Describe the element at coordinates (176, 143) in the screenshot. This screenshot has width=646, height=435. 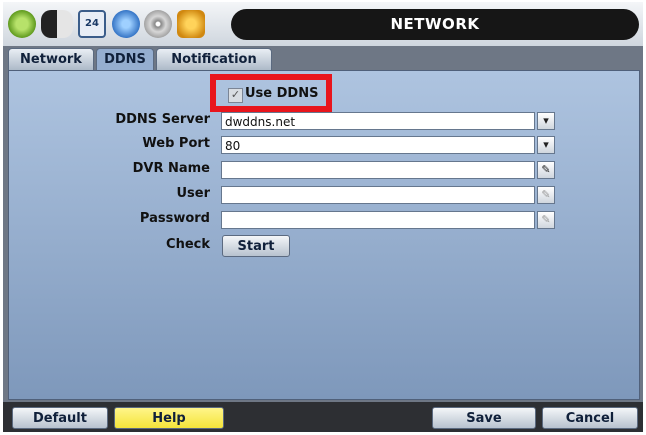
I see `web-port-label: Web Port` at that location.